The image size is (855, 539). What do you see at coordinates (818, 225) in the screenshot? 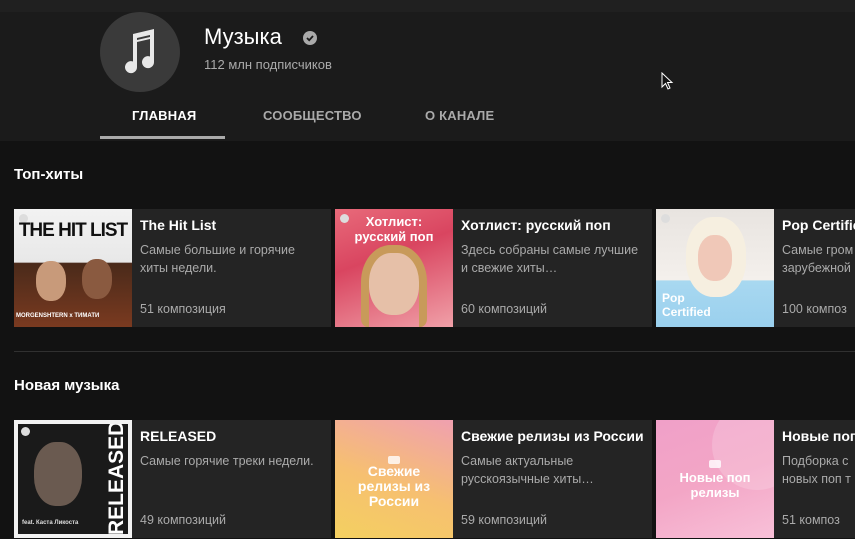
I see `playlist-title: Pop Certifie` at bounding box center [818, 225].